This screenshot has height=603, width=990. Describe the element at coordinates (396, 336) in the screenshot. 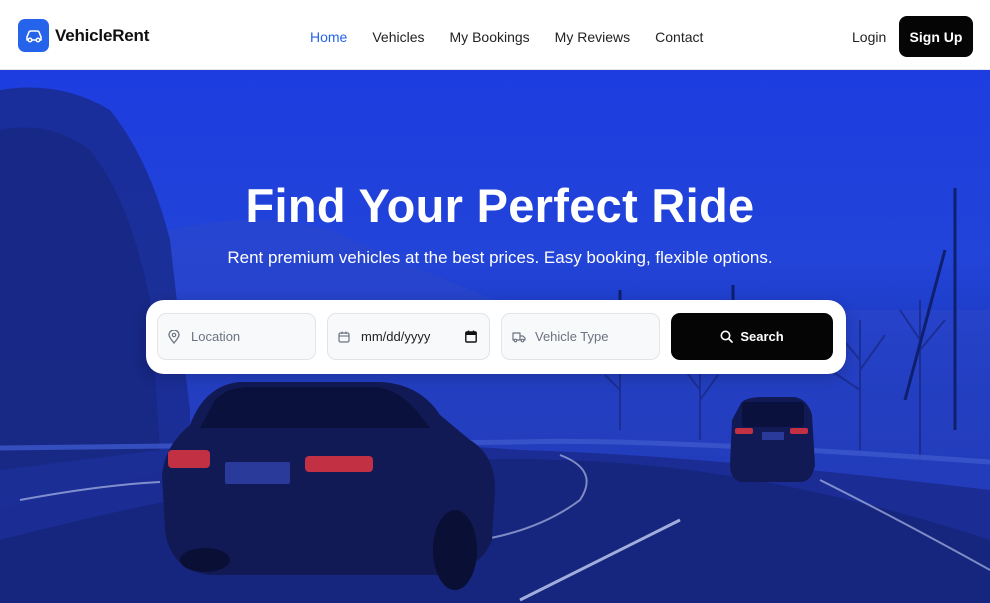

I see `date-placeholder: mm/dd/yyyy` at that location.